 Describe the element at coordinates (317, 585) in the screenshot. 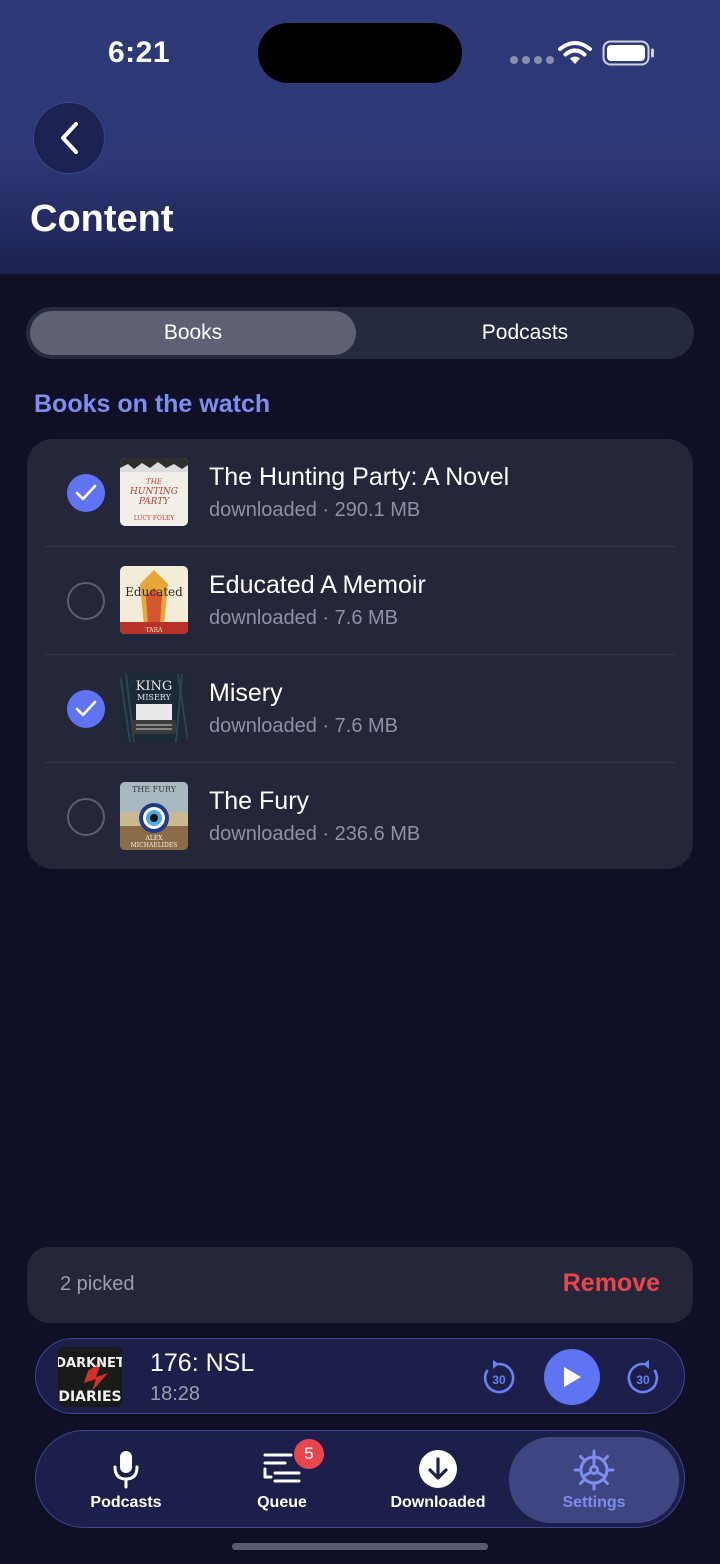

I see `book-title: Educated A Memoir` at that location.